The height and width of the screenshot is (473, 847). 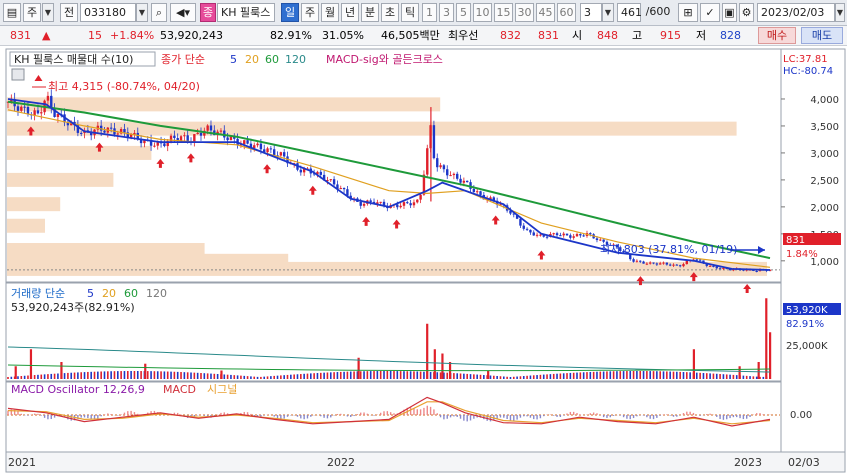 What do you see at coordinates (12, 12) in the screenshot?
I see `symbol-search-icon: ▤` at bounding box center [12, 12].